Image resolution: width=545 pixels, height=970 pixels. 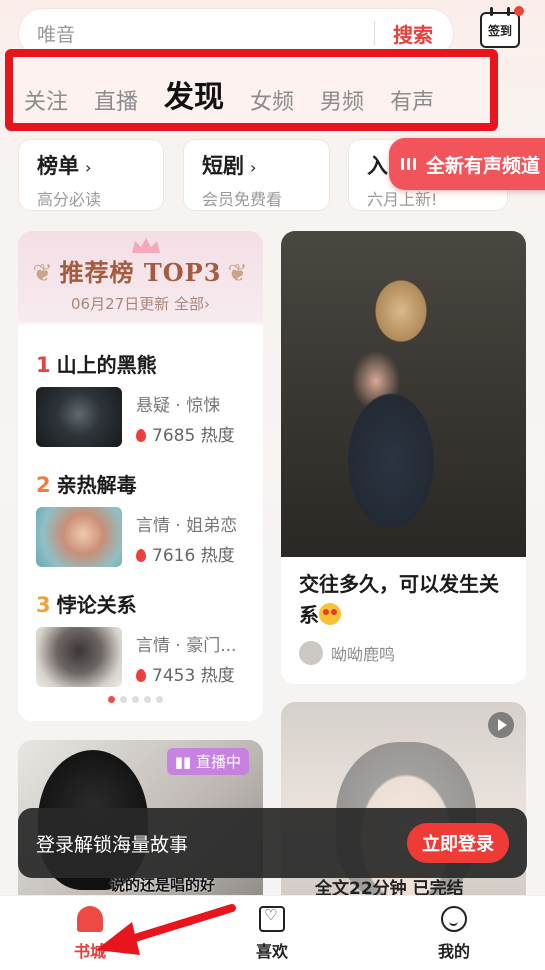 I want to click on top3-header: ❦ 推荐榜 TOP3 ❦ 06月27日更新 全部›, so click(x=140, y=278).